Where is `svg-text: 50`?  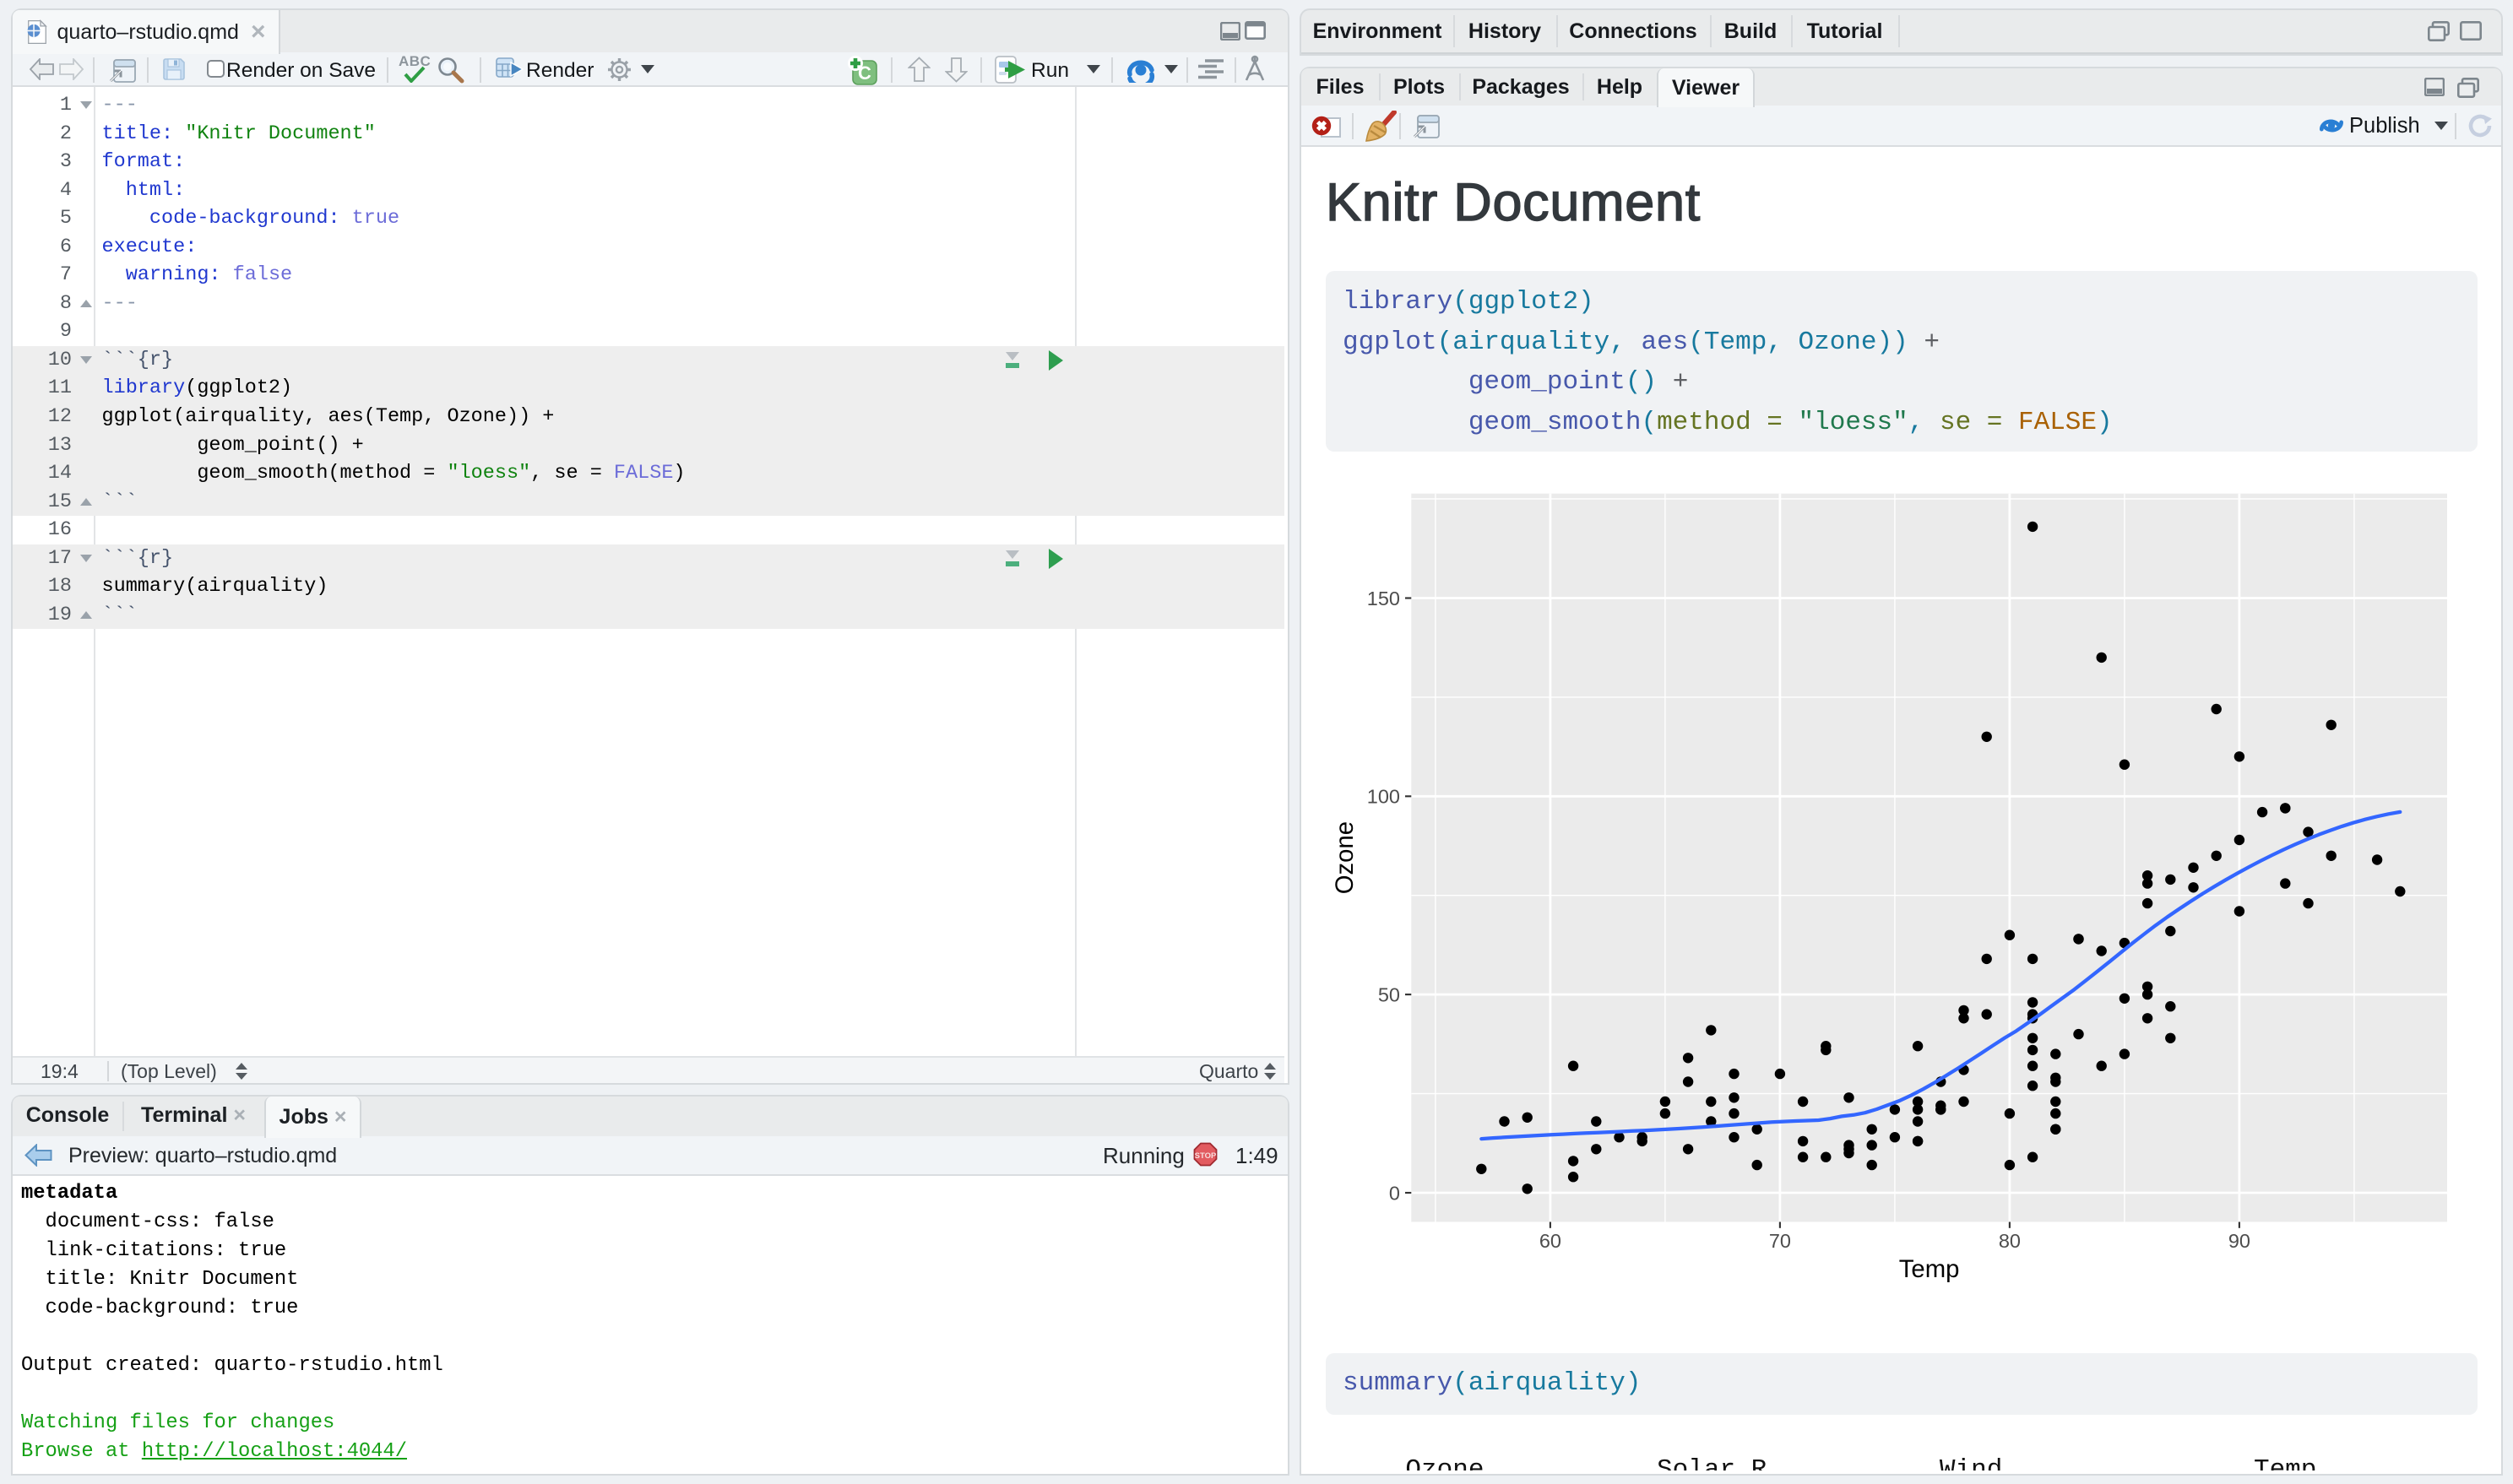 svg-text: 50 is located at coordinates (1389, 995).